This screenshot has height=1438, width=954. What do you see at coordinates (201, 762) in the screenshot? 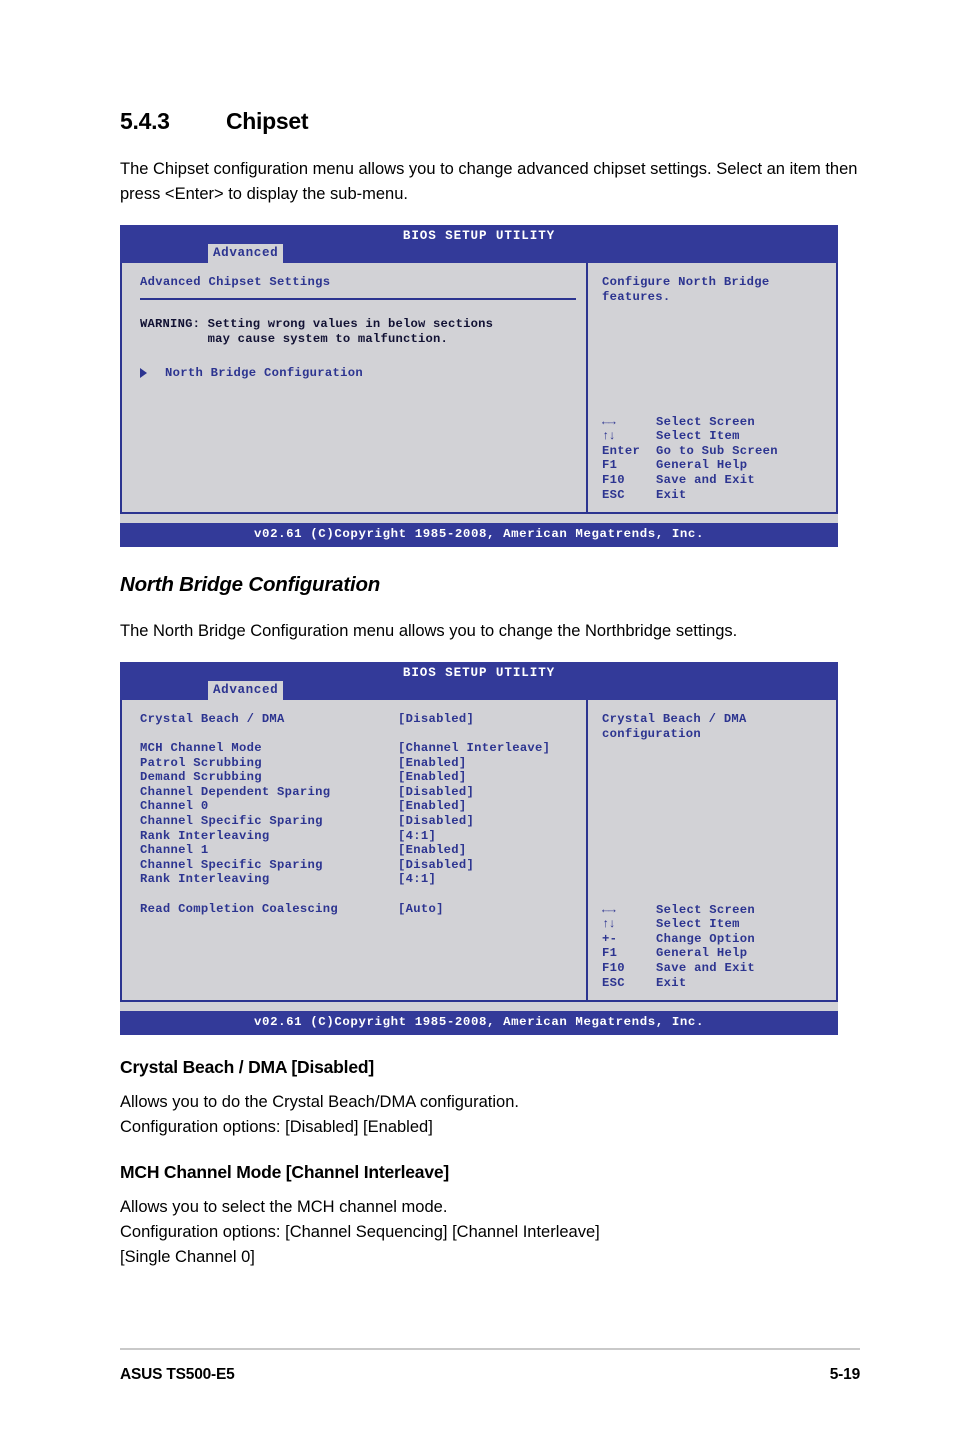
I see `setting-label: Patrol Scrubbing` at bounding box center [201, 762].